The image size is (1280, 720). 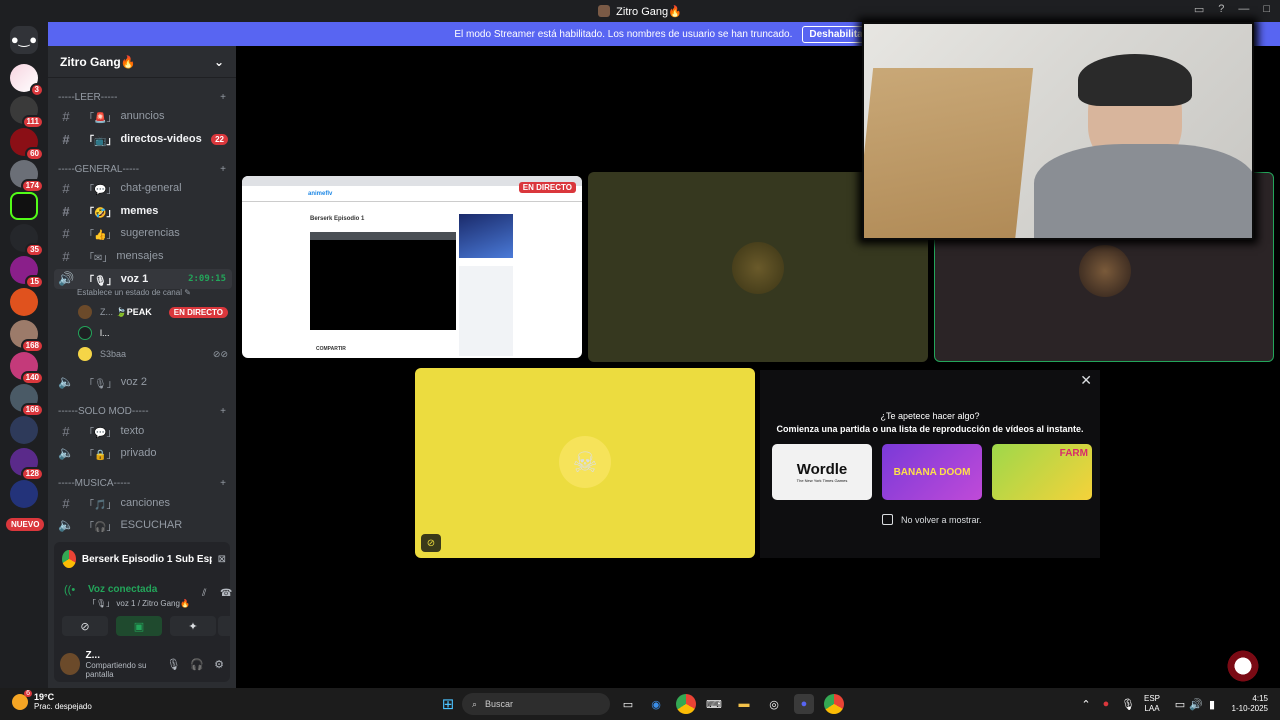 I want to click on screen-share-button: ▣, so click(x=139, y=626).